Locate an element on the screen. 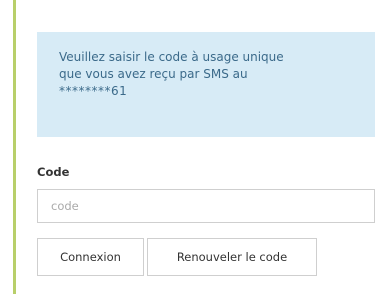  info-message-line-1: Veuillez saisir le code à usage unique is located at coordinates (171, 57).